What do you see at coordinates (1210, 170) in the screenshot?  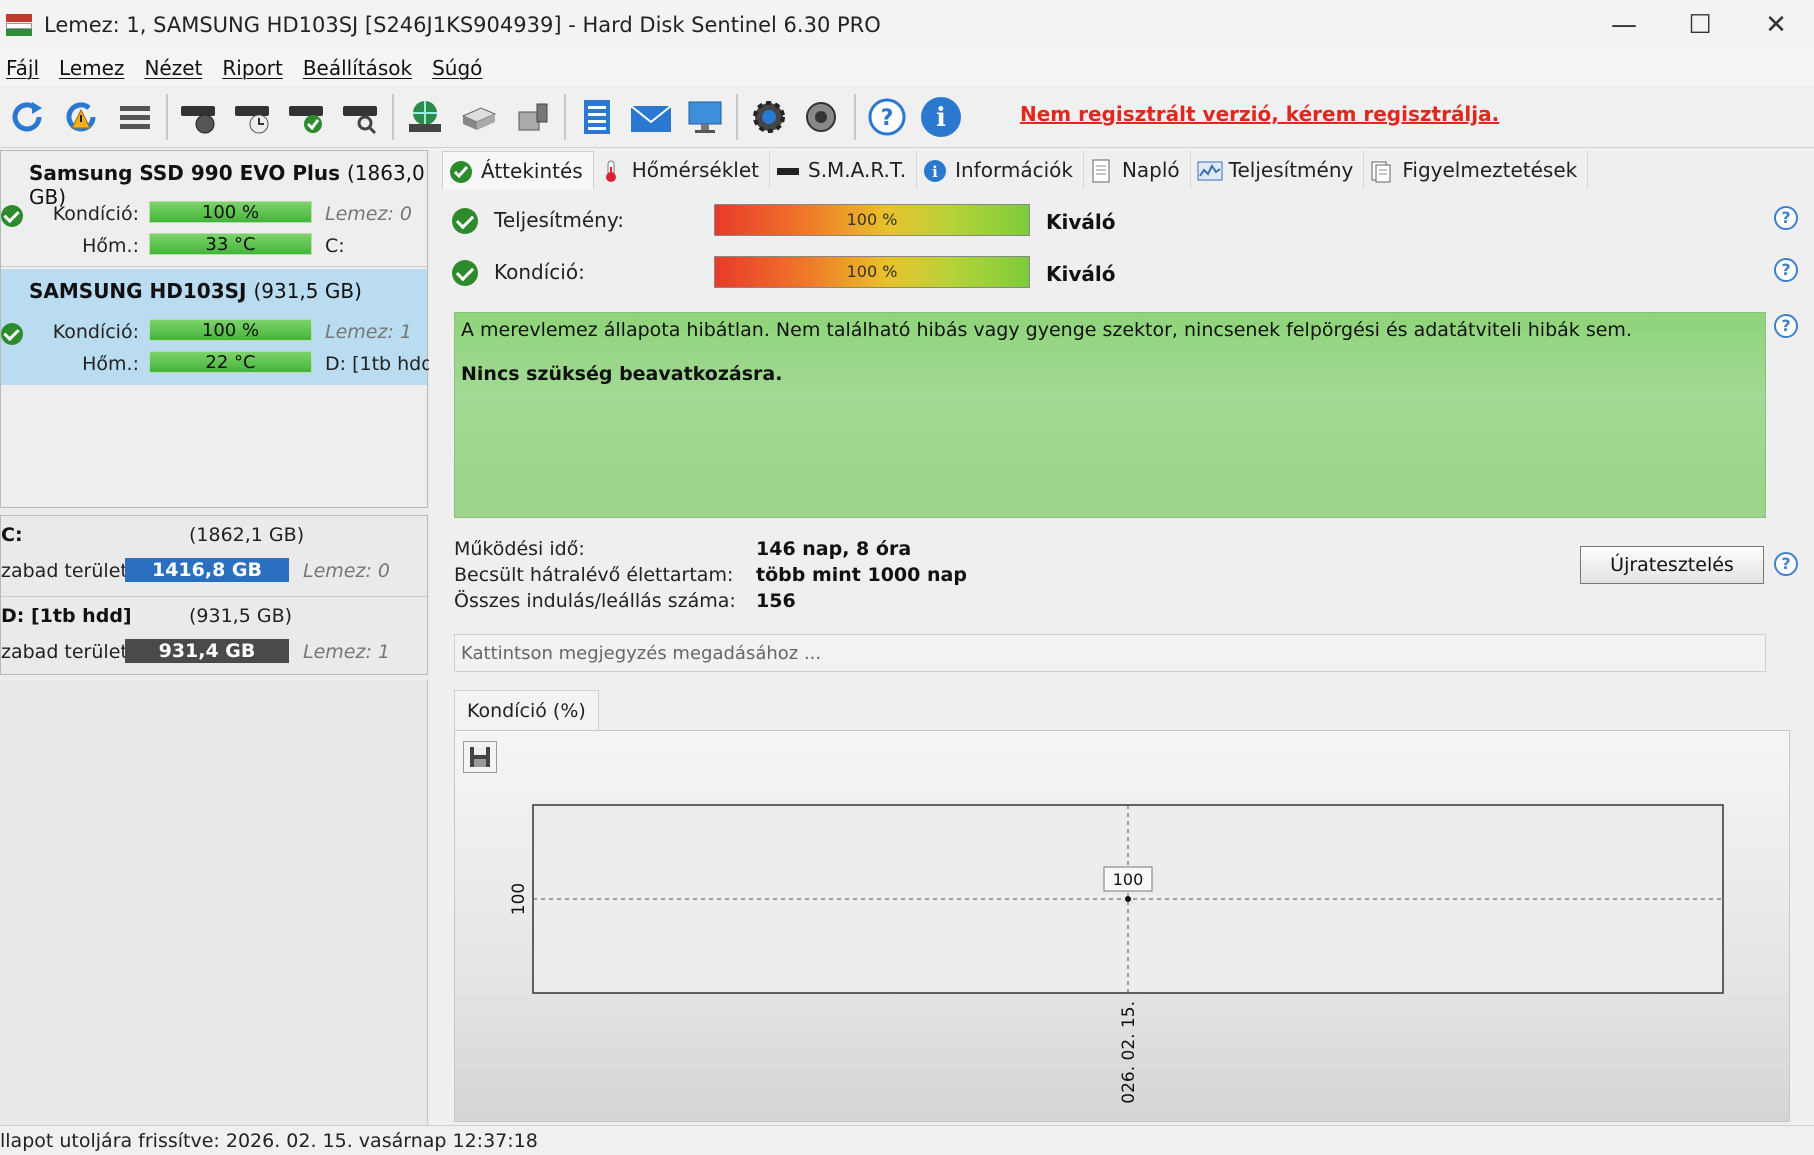 I see `chart-icon` at bounding box center [1210, 170].